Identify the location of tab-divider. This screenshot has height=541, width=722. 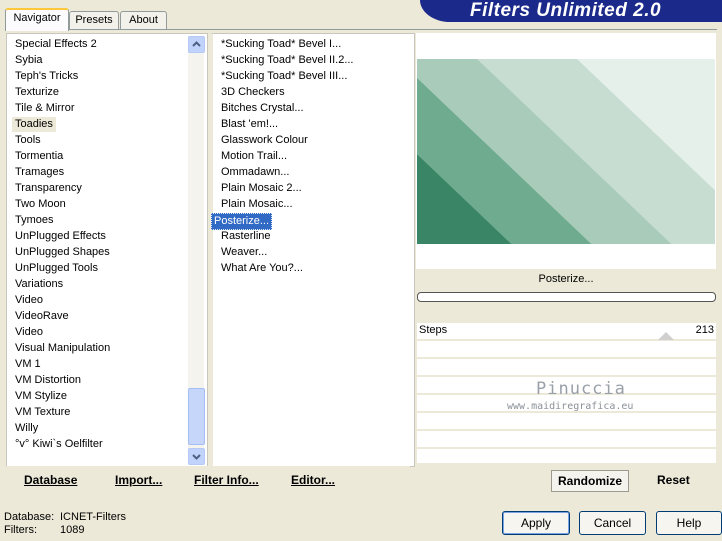
(361, 29).